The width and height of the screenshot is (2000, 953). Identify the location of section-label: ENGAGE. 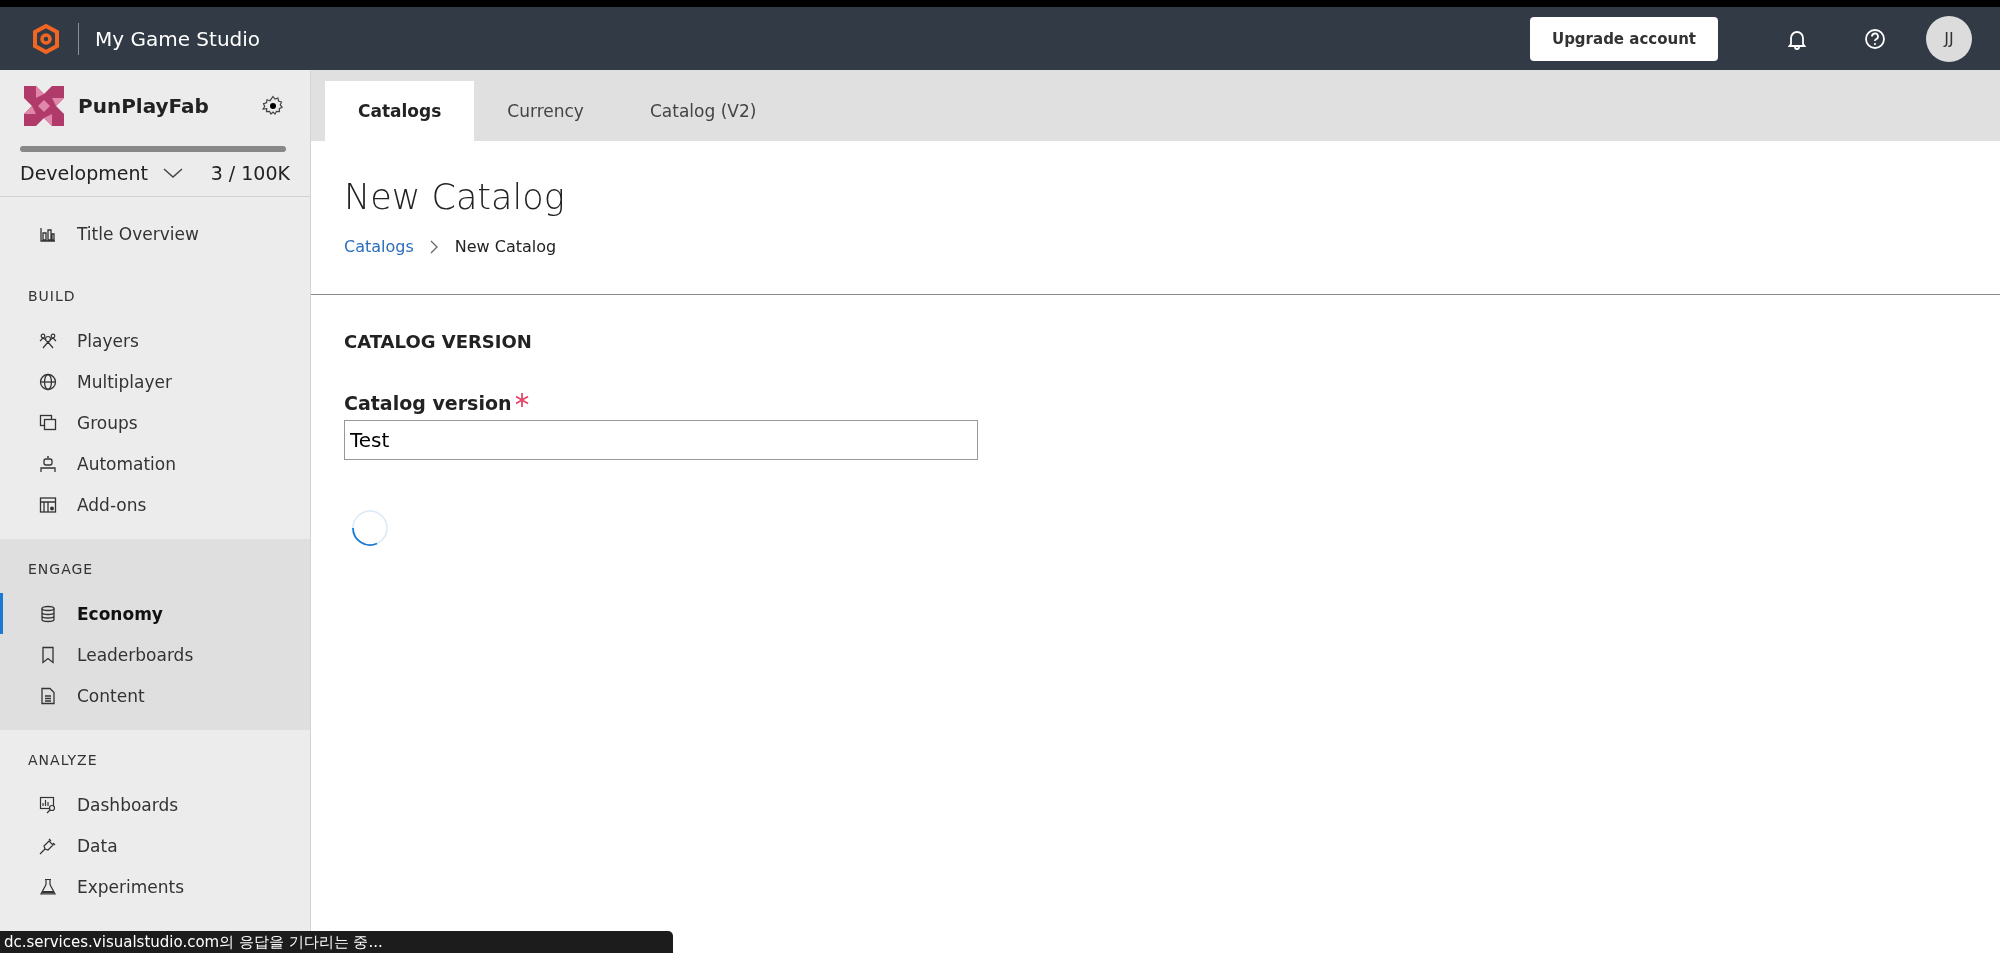
(61, 569).